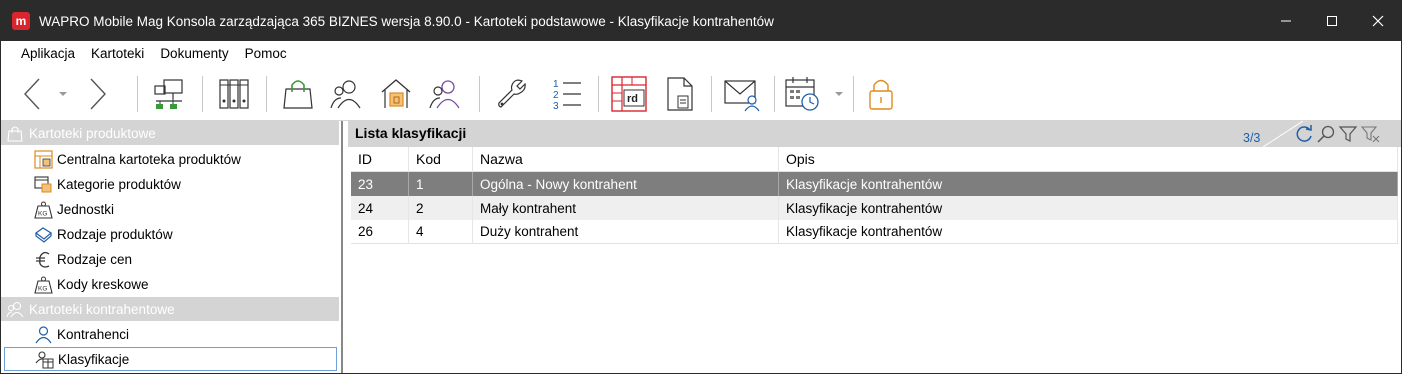 The height and width of the screenshot is (374, 1402). Describe the element at coordinates (380, 159) in the screenshot. I see `column-header-id: ID` at that location.